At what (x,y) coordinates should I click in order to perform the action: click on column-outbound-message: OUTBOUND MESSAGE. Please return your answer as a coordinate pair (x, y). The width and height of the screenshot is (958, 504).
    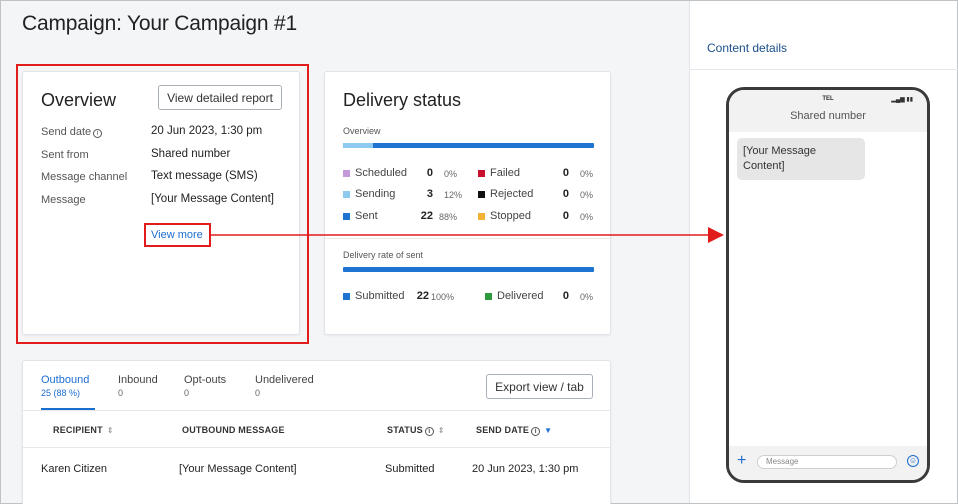
    Looking at the image, I should click on (233, 430).